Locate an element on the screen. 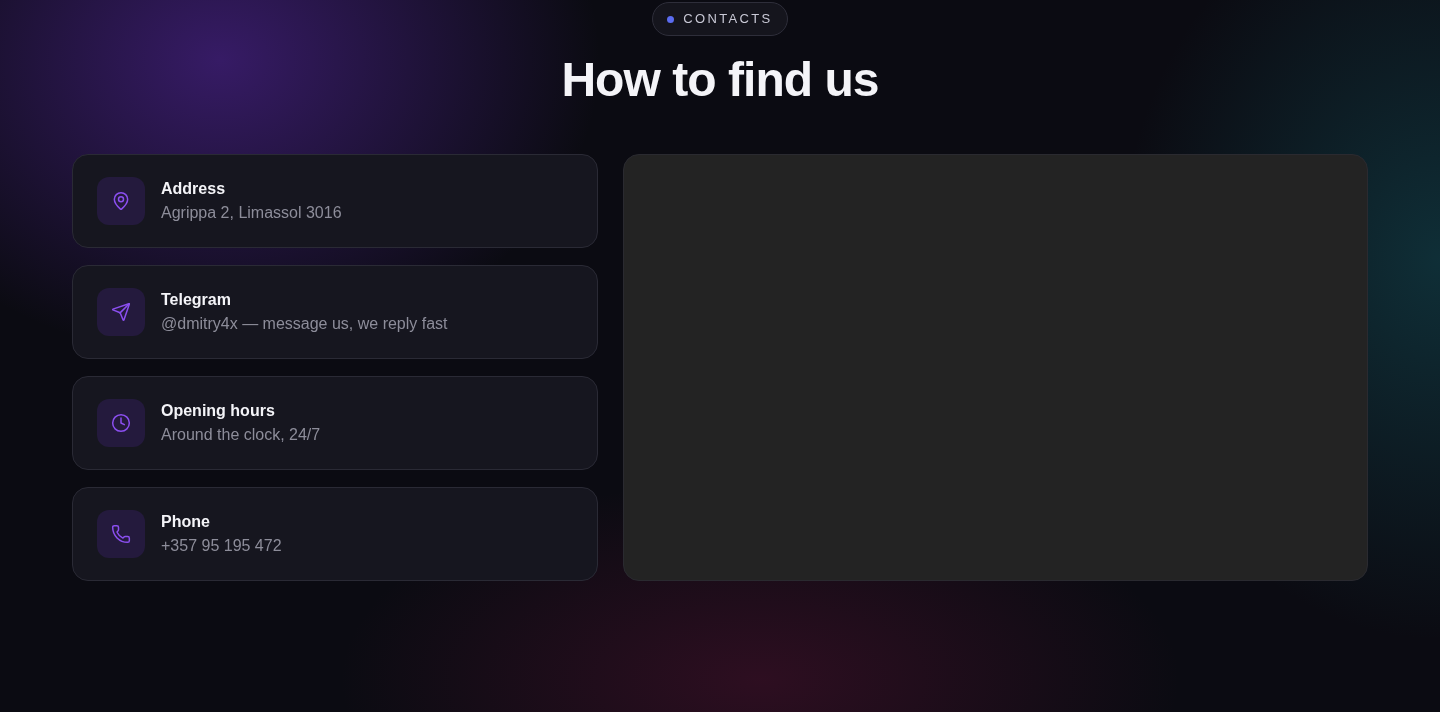 The image size is (1440, 712). contact-value: Agrippa 2, Limassol 3016 is located at coordinates (251, 212).